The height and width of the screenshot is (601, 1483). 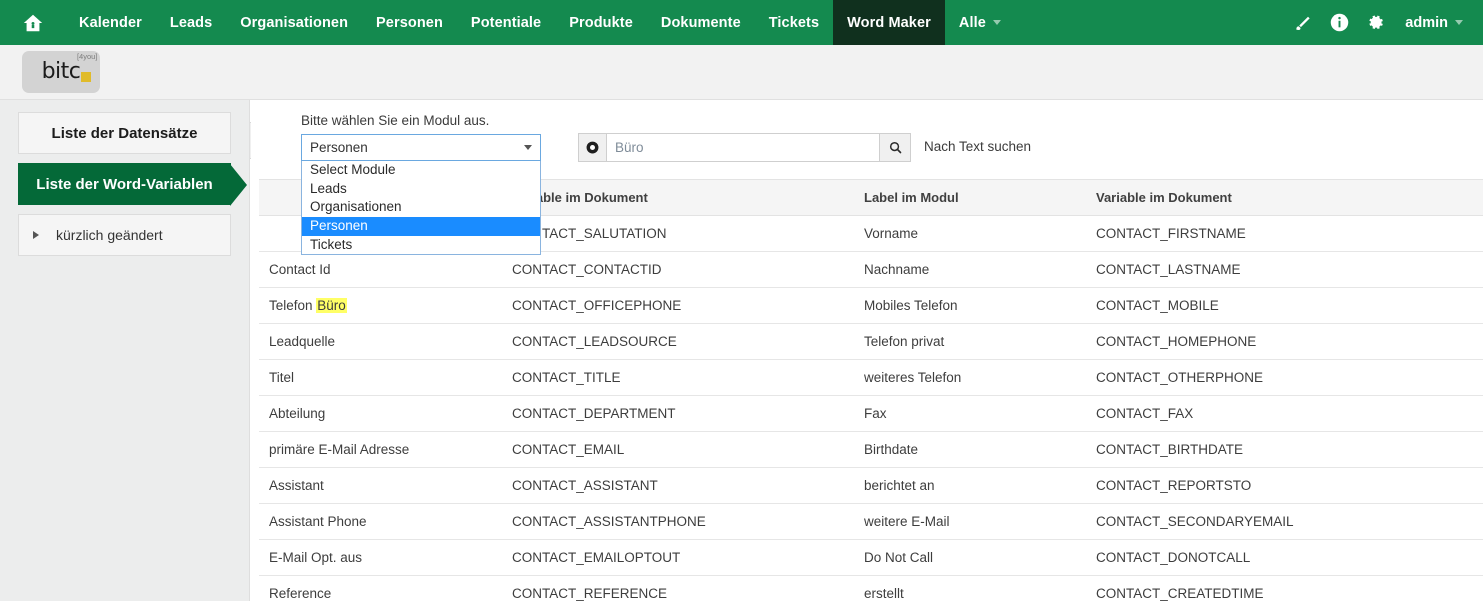 I want to click on brush-icon, so click(x=1303, y=22).